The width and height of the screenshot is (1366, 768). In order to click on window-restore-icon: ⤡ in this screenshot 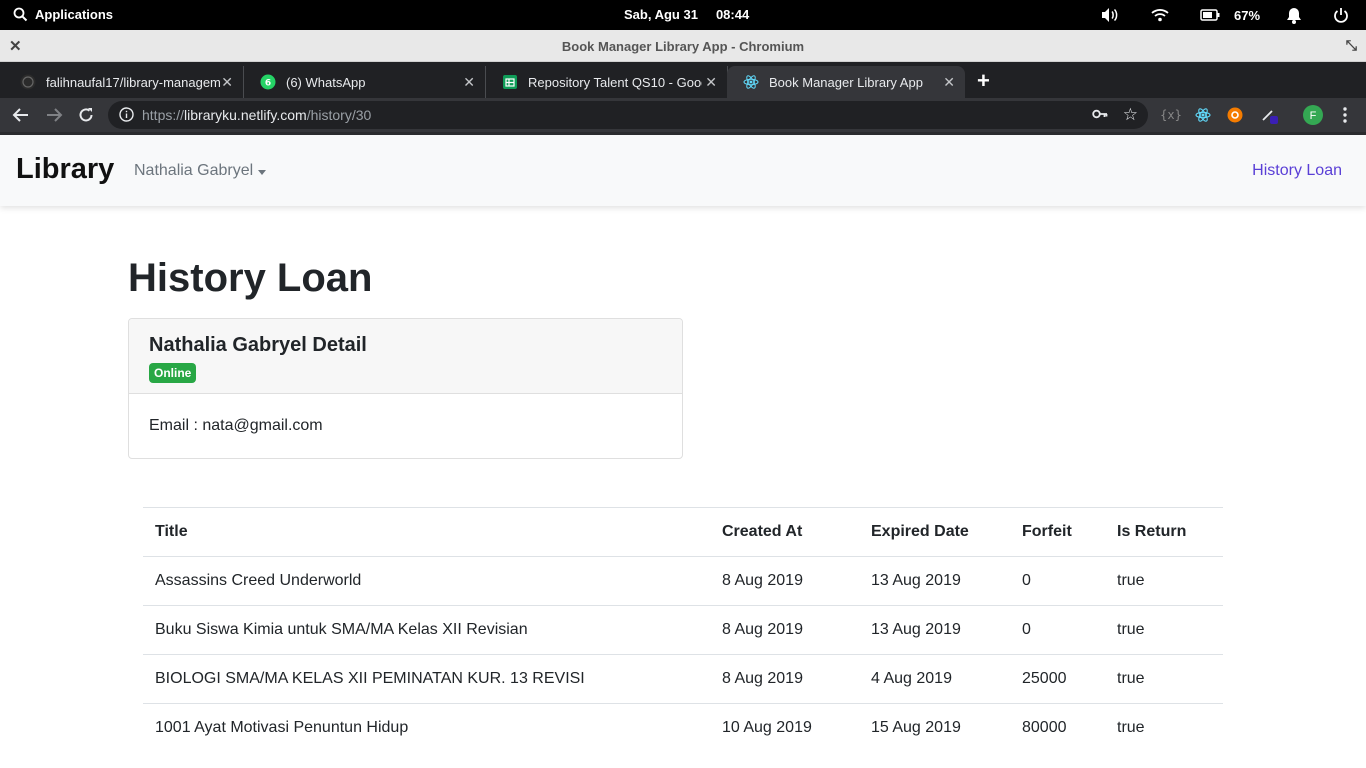, I will do `click(1351, 45)`.